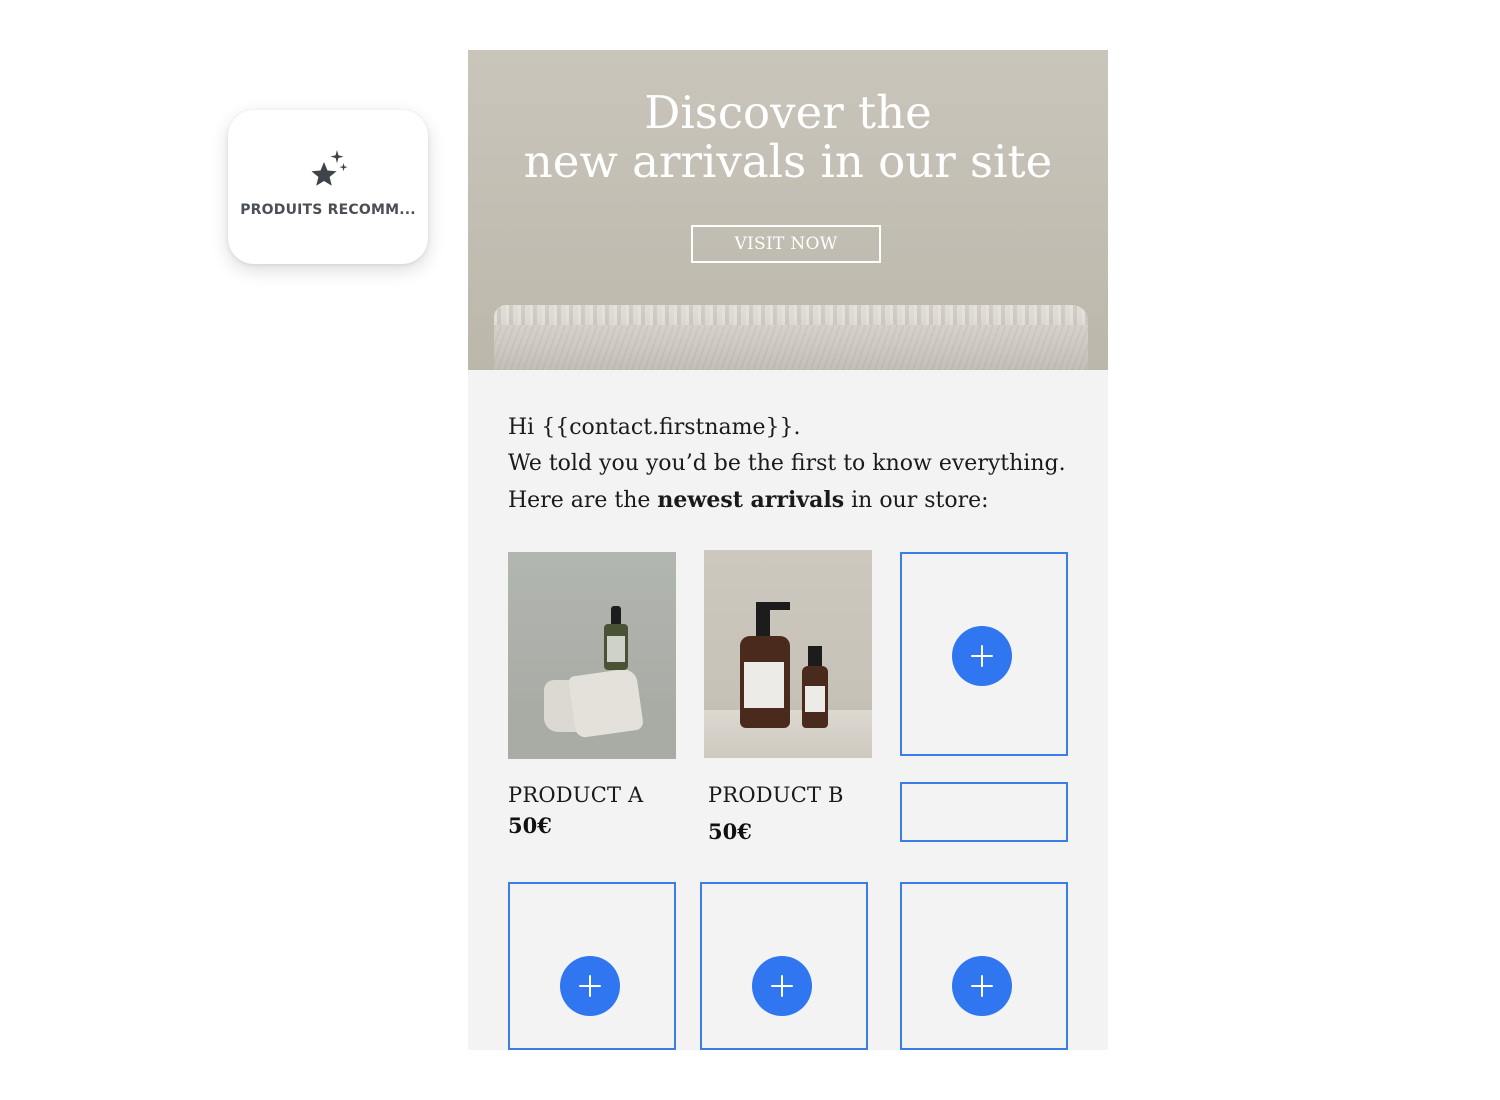 The image size is (1500, 1100). Describe the element at coordinates (329, 168) in the screenshot. I see `sparkle-star-icon` at that location.